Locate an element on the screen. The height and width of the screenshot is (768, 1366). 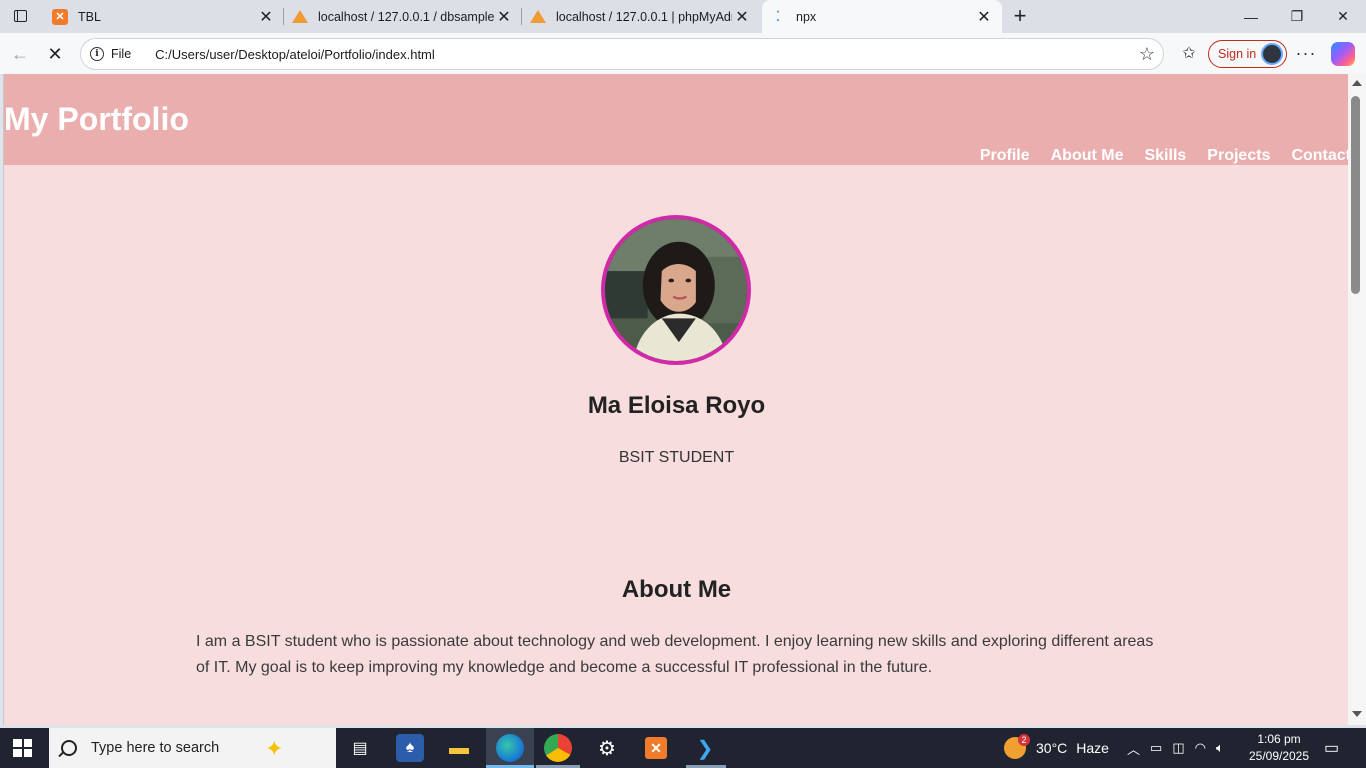
tab-title: localhost / 127.0.0.1 / dbsample / is located at coordinates (406, 16).